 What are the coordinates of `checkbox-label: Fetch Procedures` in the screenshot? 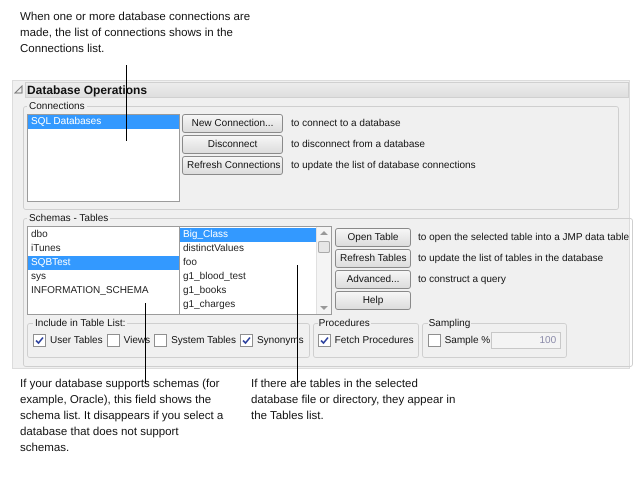 It's located at (374, 341).